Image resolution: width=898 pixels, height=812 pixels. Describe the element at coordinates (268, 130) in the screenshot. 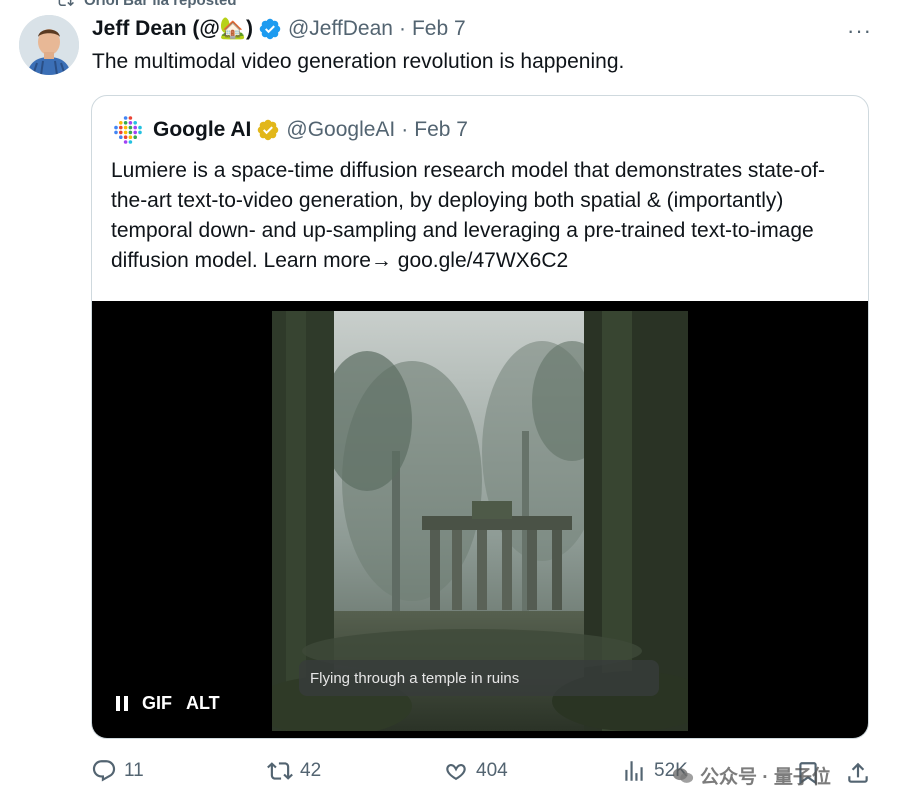

I see `verified-org-badge-icon` at that location.